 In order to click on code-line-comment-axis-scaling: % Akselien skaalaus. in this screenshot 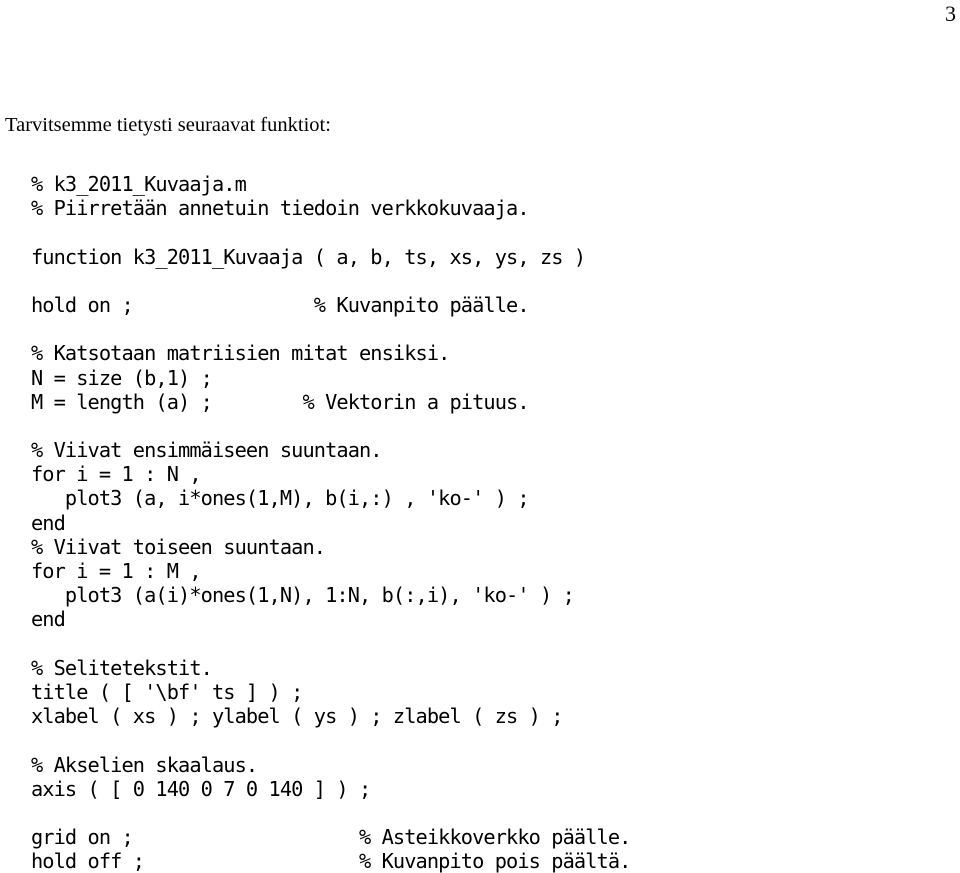, I will do `click(144, 764)`.